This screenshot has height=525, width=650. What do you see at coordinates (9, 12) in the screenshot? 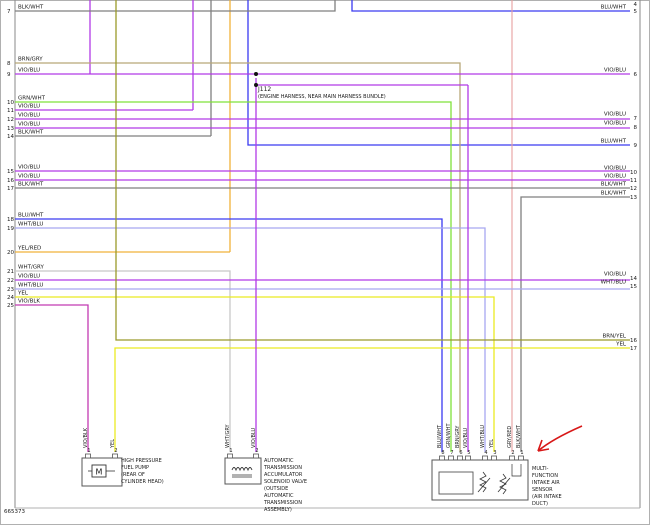
I see `left-pin-7-number: 7` at bounding box center [9, 12].